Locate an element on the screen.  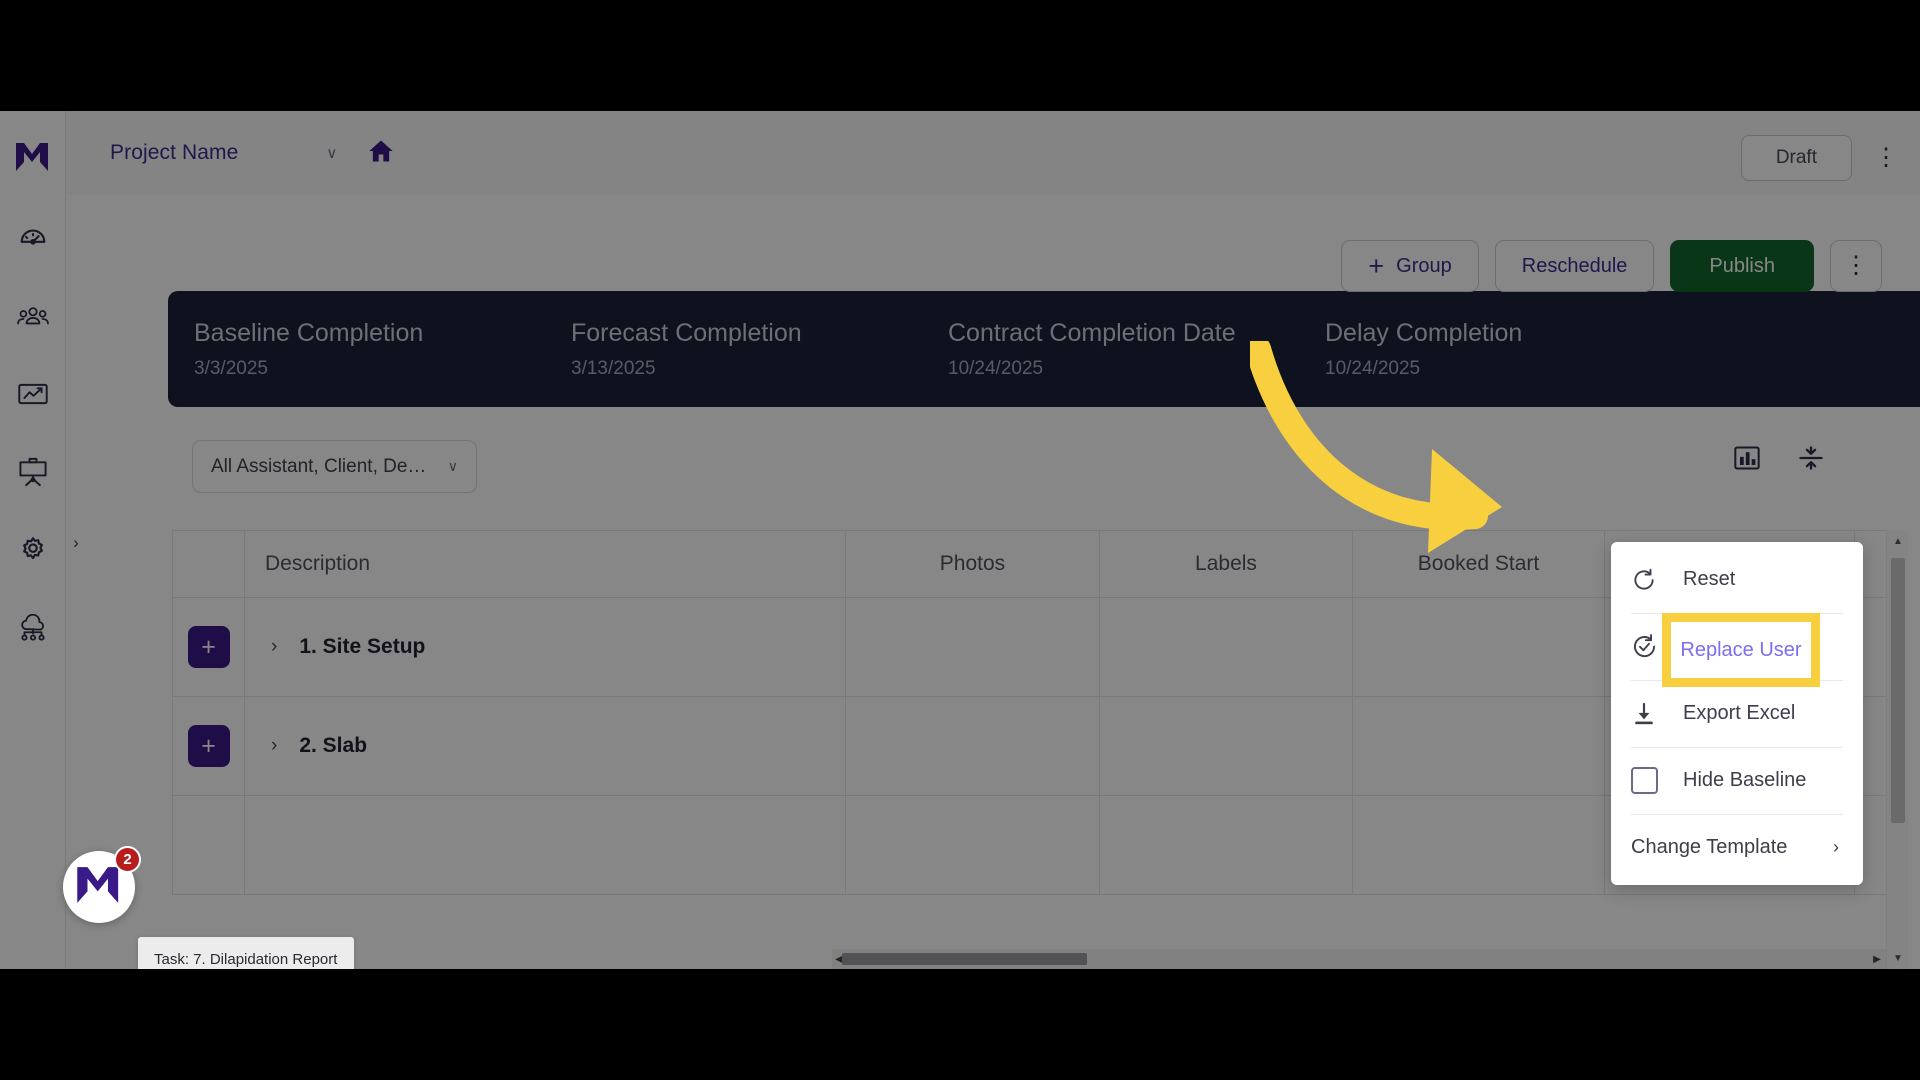
menu-item-hide-baseline: Hide Baseline is located at coordinates (1737, 780).